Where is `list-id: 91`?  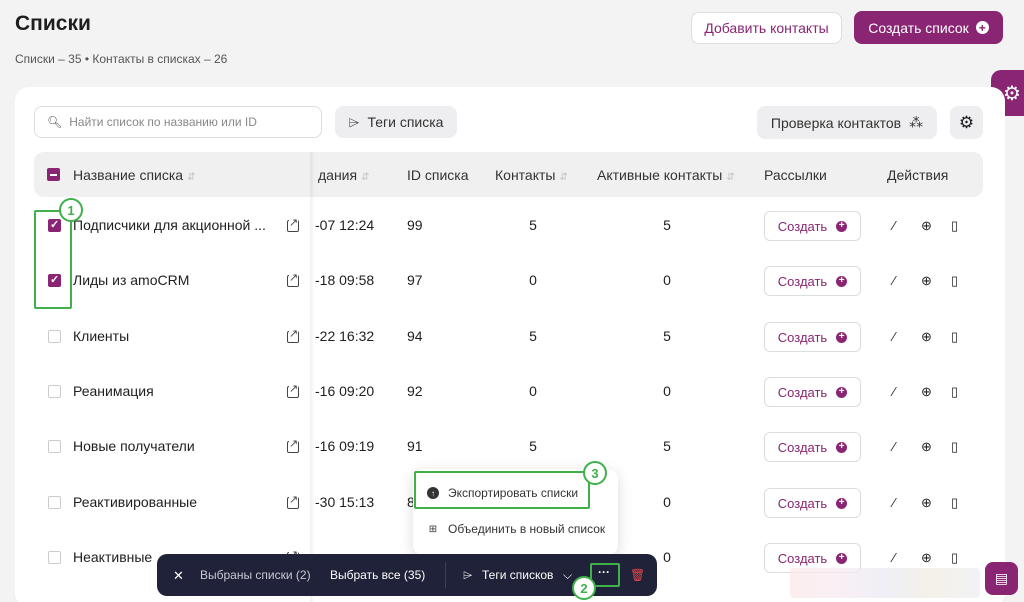 list-id: 91 is located at coordinates (415, 446).